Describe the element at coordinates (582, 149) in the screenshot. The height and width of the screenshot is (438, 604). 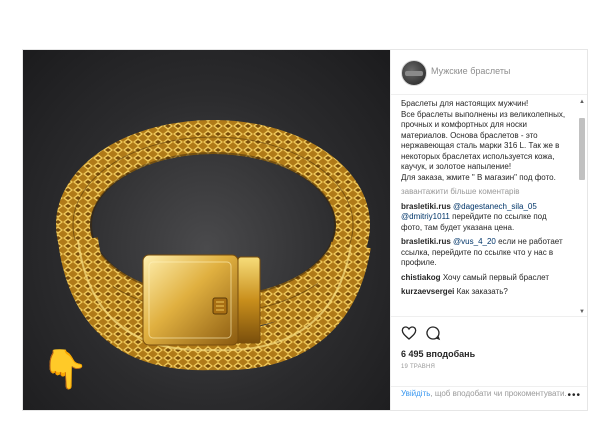
I see `scroll-thumb` at that location.